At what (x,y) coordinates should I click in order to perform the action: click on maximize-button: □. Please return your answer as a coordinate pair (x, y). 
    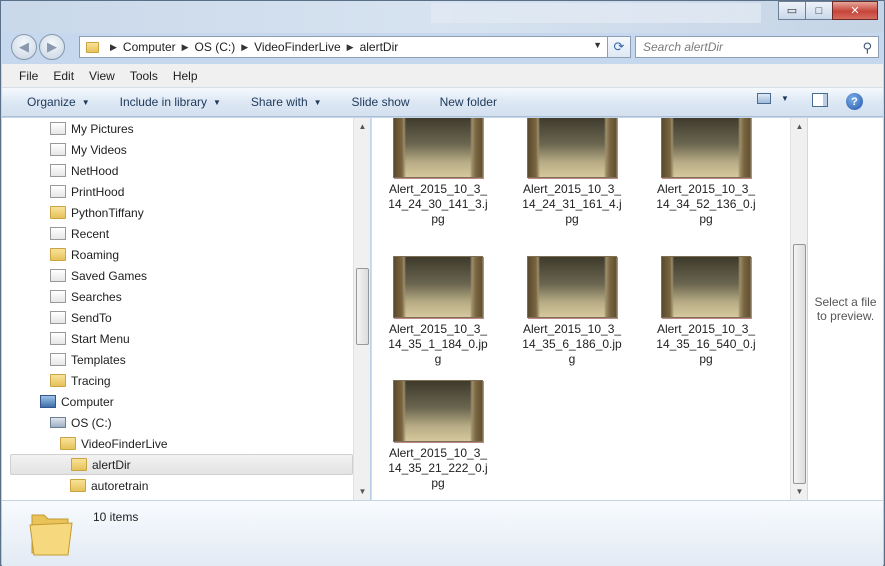
    Looking at the image, I should click on (819, 10).